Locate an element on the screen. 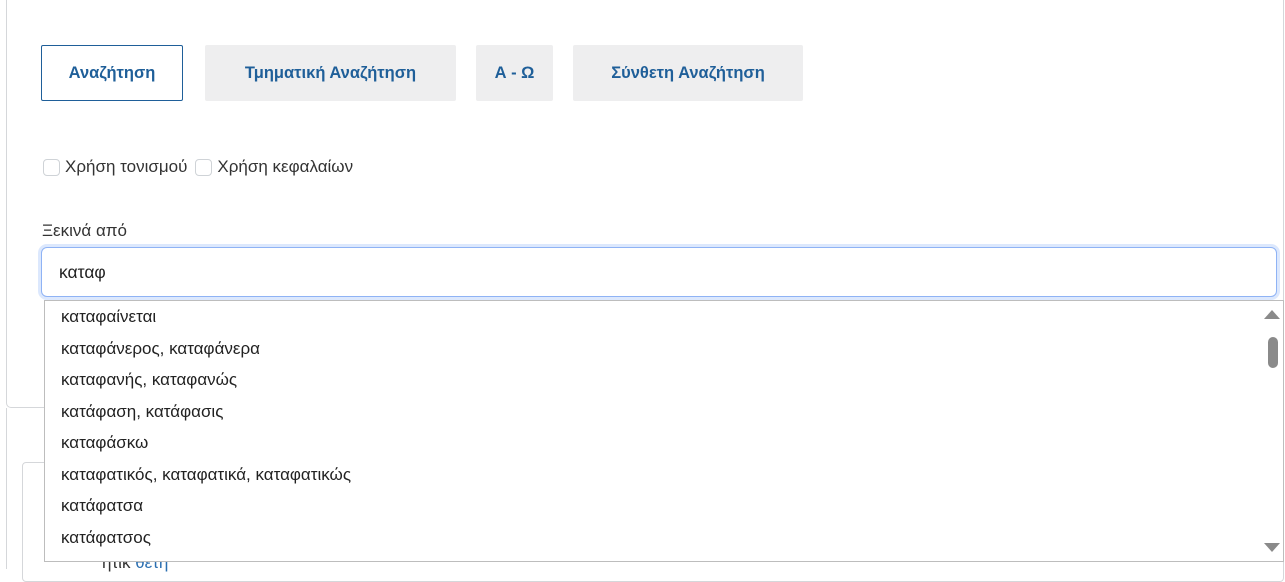 The image size is (1285, 582). search-options: Χρήση τονισμού Χρήση κεφαλαίων is located at coordinates (202, 167).